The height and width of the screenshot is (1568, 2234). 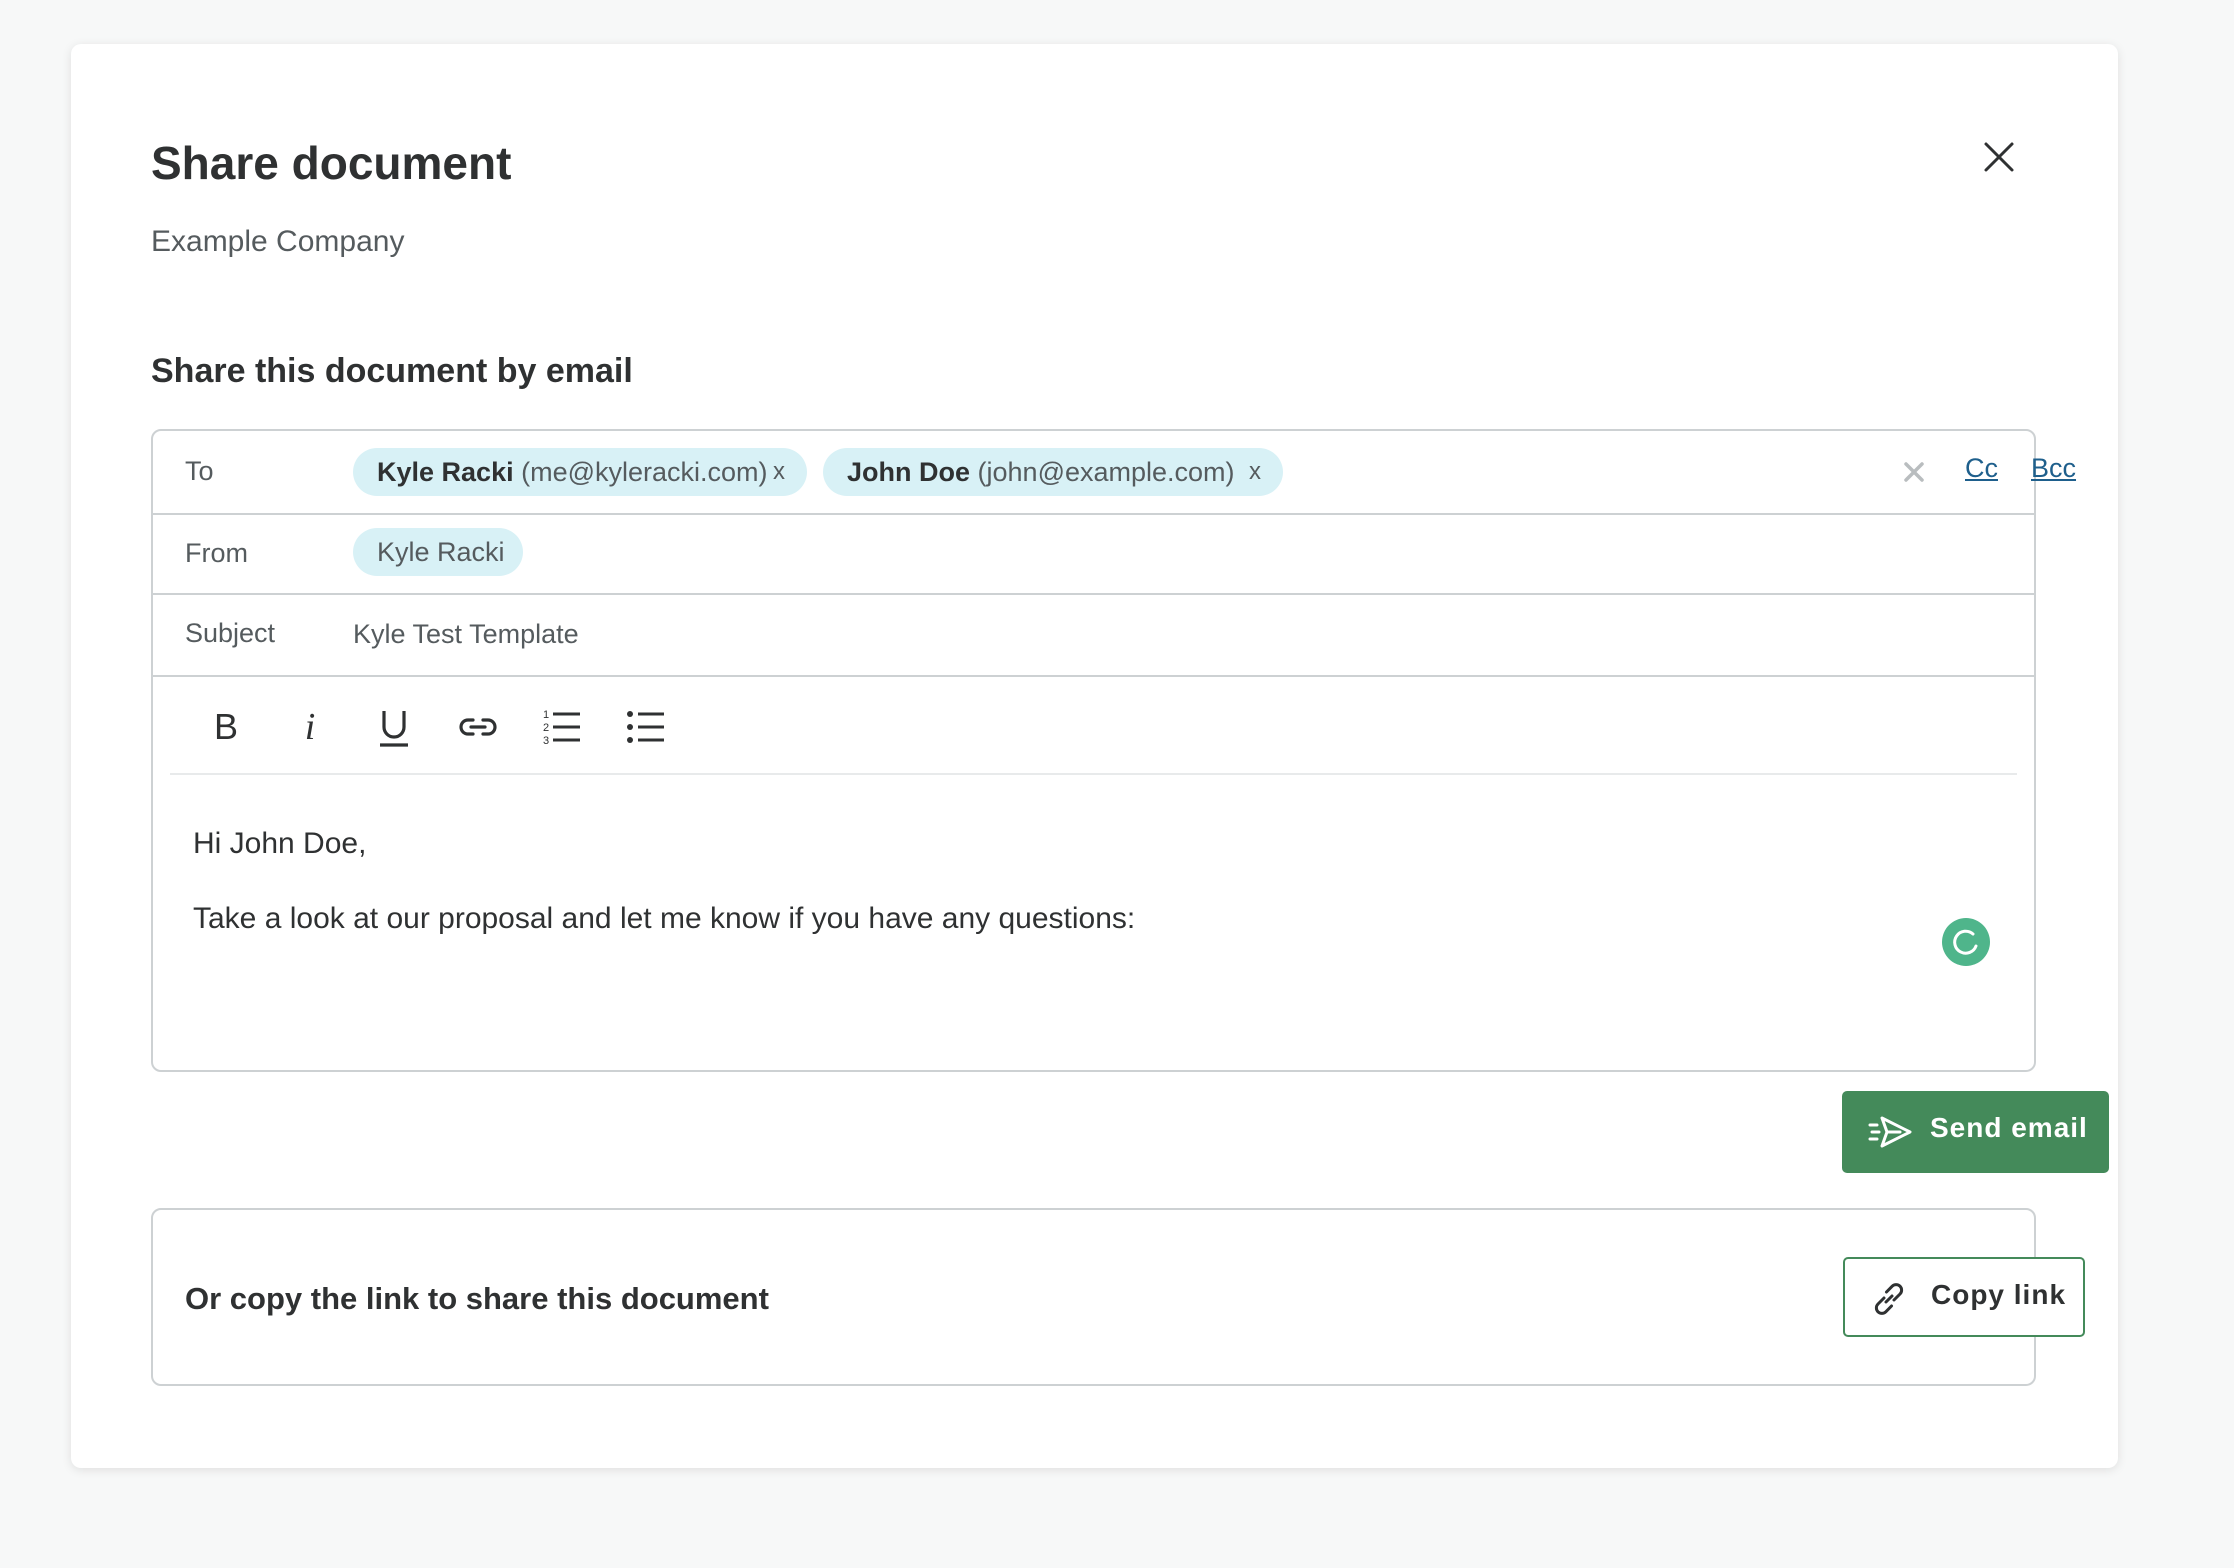 I want to click on subject-input: Kyle Test Template, so click(x=466, y=634).